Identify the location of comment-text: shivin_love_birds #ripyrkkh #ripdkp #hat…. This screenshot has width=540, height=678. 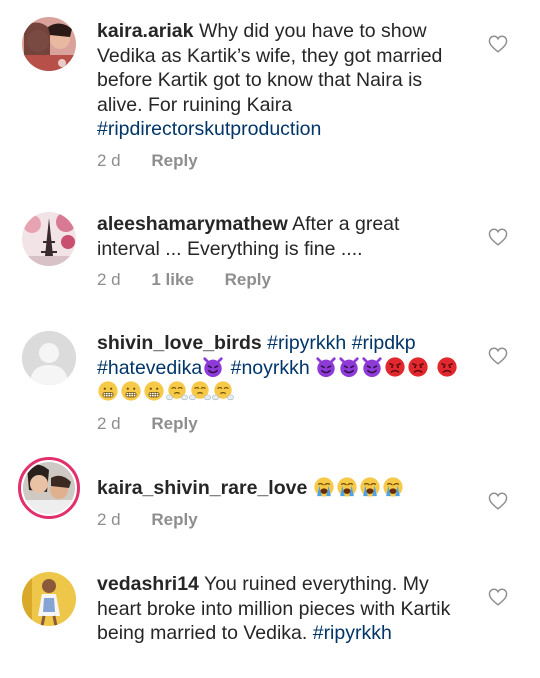
(282, 368).